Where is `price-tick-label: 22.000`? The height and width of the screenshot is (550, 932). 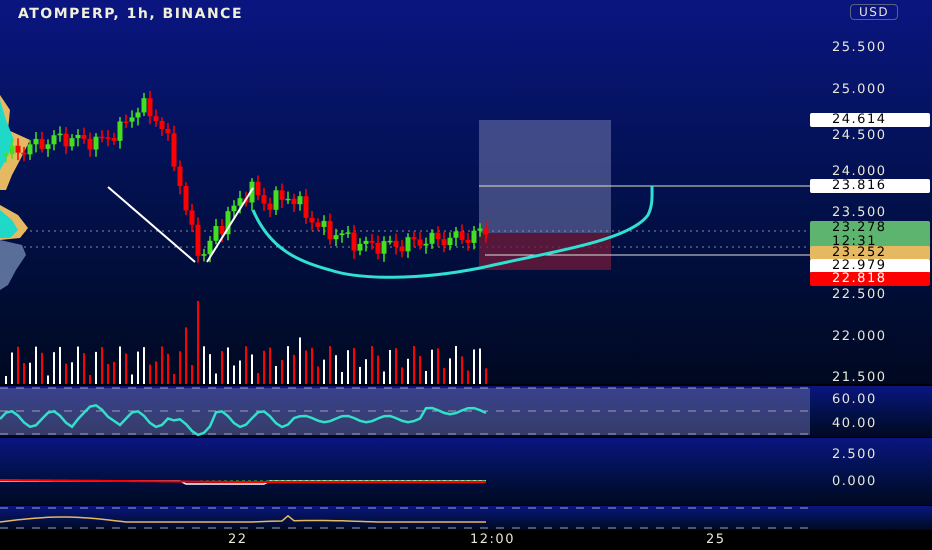 price-tick-label: 22.000 is located at coordinates (859, 336).